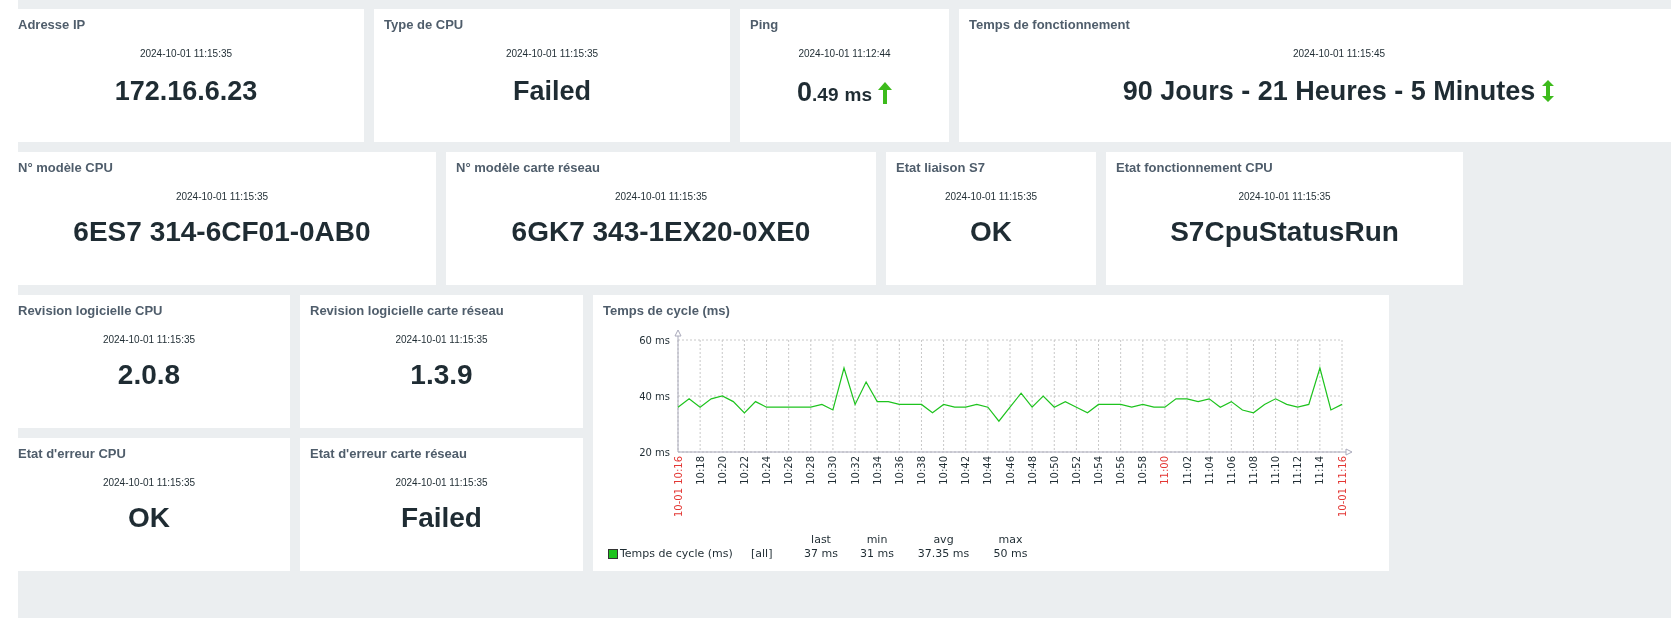 The height and width of the screenshot is (618, 1671). What do you see at coordinates (654, 340) in the screenshot?
I see `axis-label: 60 ms` at bounding box center [654, 340].